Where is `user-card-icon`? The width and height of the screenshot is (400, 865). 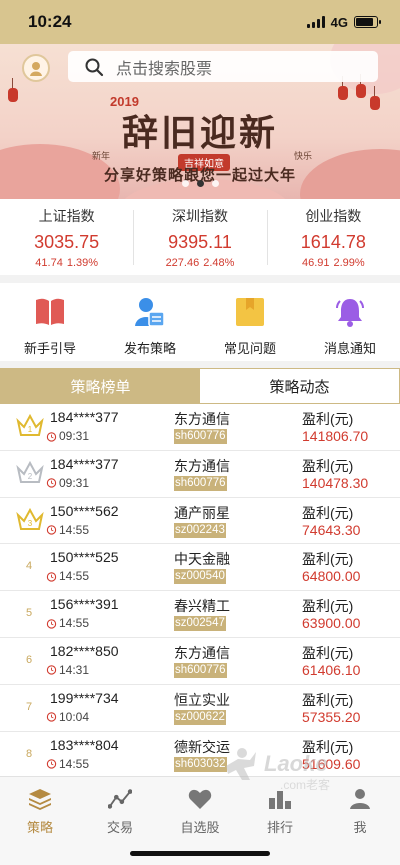
user-card-icon is located at coordinates (150, 312).